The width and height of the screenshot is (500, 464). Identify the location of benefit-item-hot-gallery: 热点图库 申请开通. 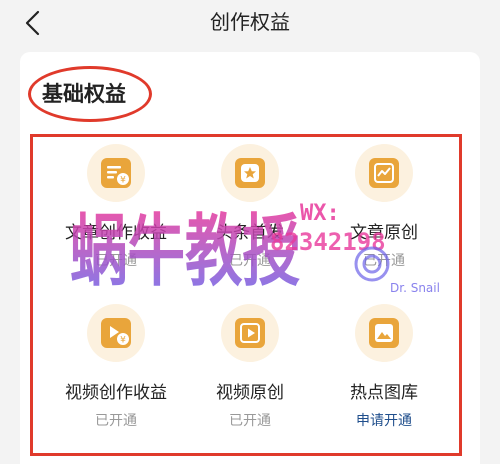
(384, 374).